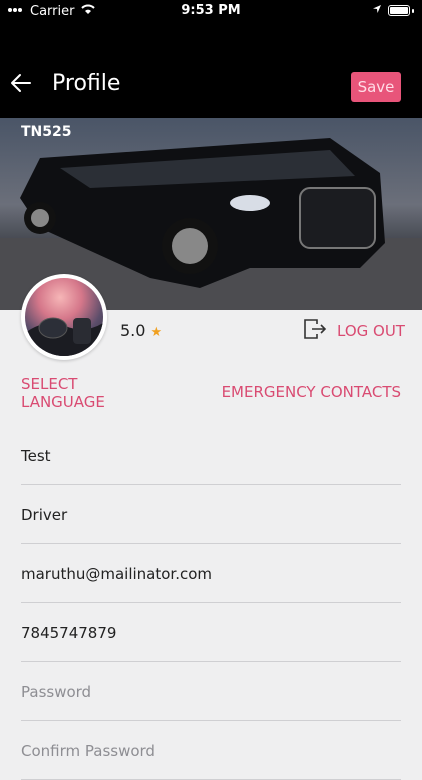  I want to click on phone-field: 7845747879, so click(211, 633).